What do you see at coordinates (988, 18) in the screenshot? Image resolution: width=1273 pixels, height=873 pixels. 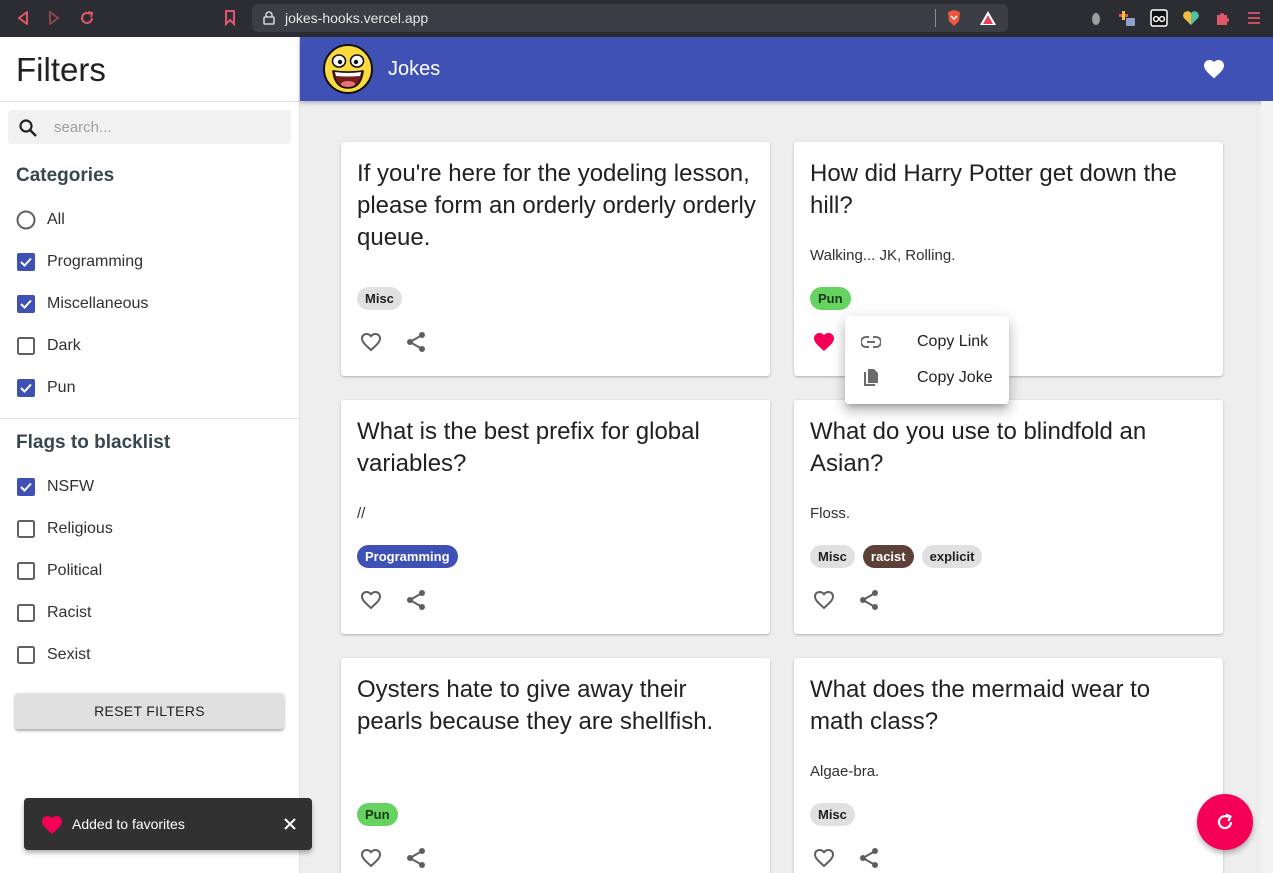 I see `brave-rewards-icon` at bounding box center [988, 18].